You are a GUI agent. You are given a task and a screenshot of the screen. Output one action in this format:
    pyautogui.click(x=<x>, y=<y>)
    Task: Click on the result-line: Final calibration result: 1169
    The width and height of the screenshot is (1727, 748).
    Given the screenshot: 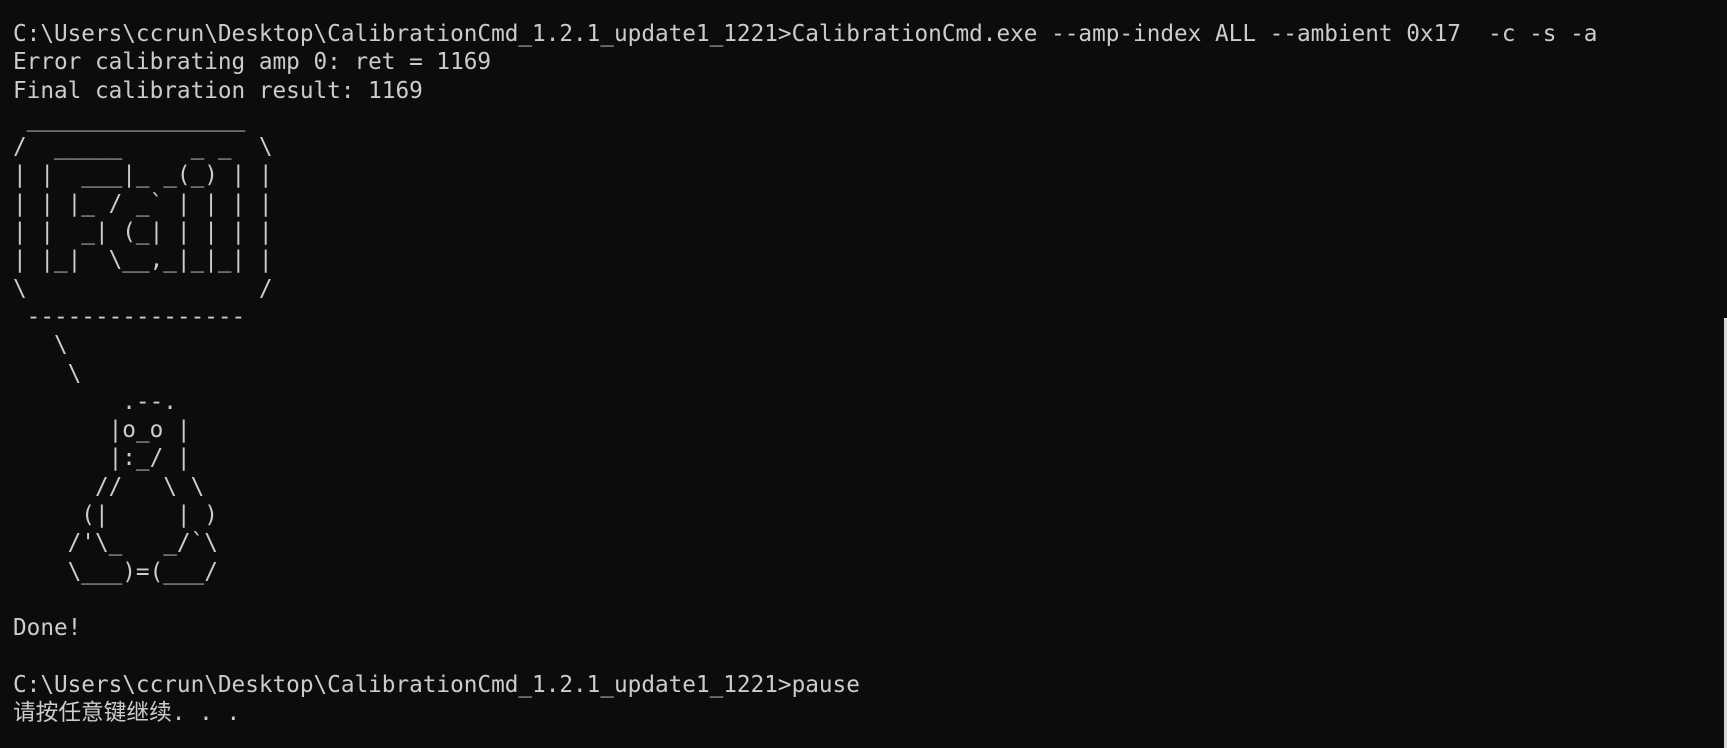 What is the action you would take?
    pyautogui.click(x=218, y=90)
    